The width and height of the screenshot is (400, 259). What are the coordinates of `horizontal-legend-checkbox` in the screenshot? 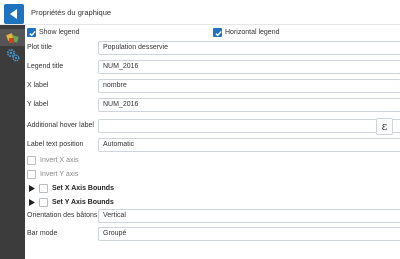 It's located at (217, 32).